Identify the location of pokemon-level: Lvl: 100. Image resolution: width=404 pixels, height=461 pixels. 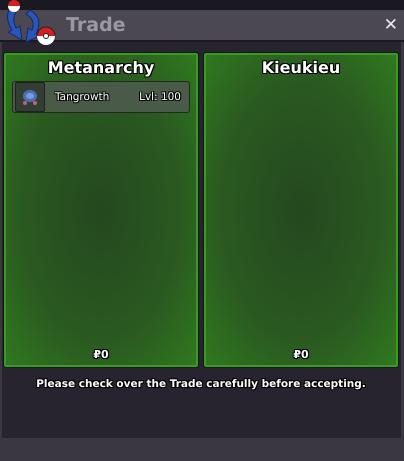
(160, 97).